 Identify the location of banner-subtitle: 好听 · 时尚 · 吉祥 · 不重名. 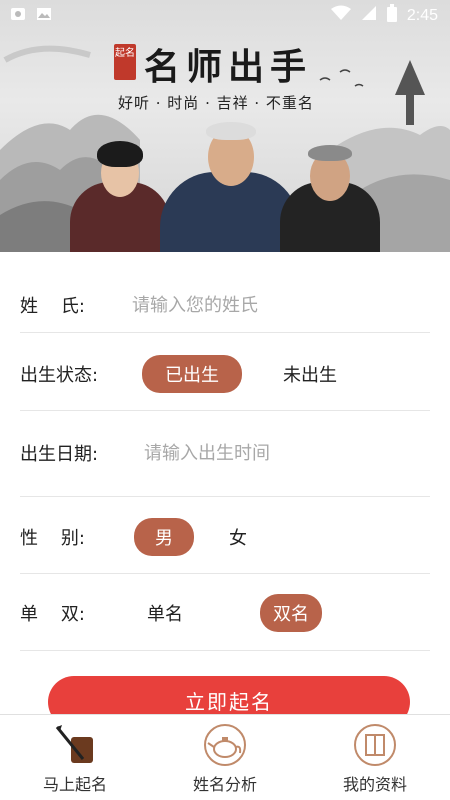
(216, 103).